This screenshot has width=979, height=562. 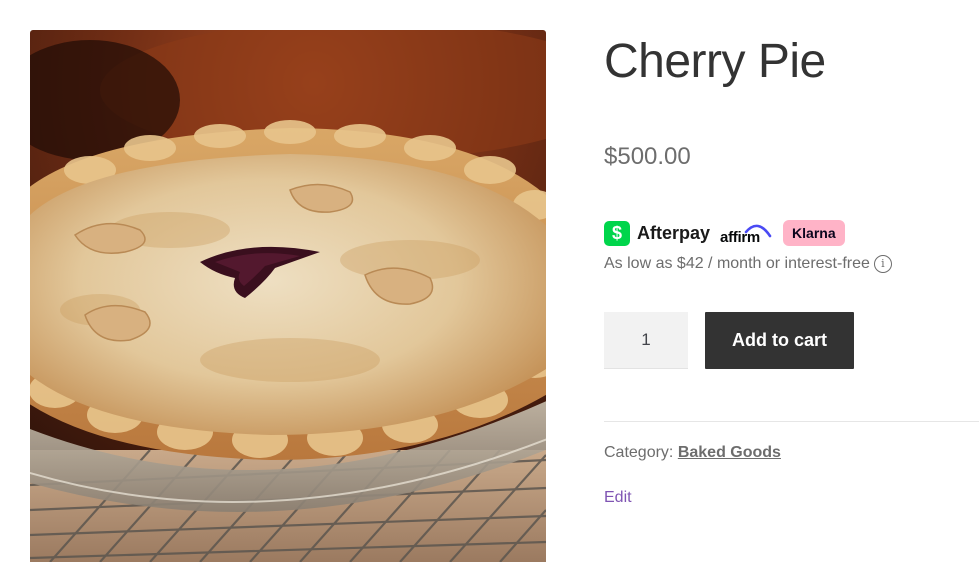 I want to click on category-link: Baked Goods, so click(x=729, y=452).